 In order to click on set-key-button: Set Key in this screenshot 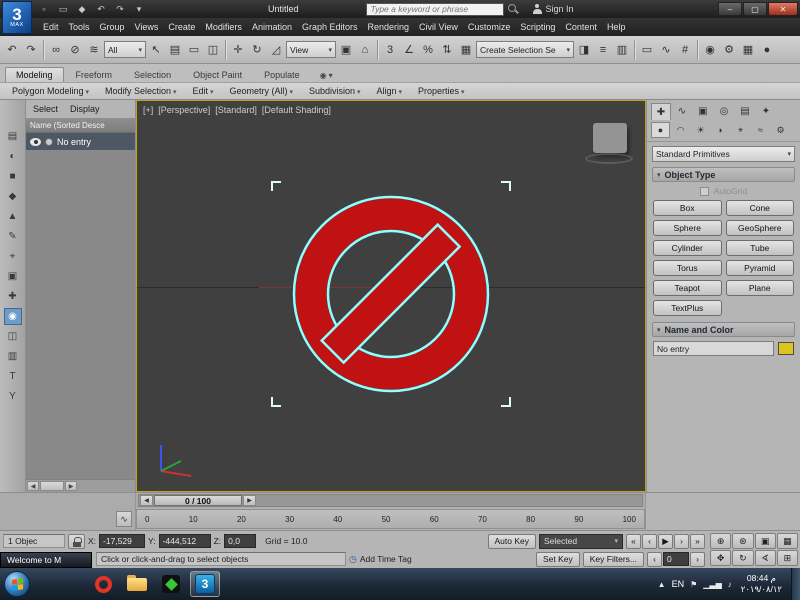, I will do `click(557, 559)`.